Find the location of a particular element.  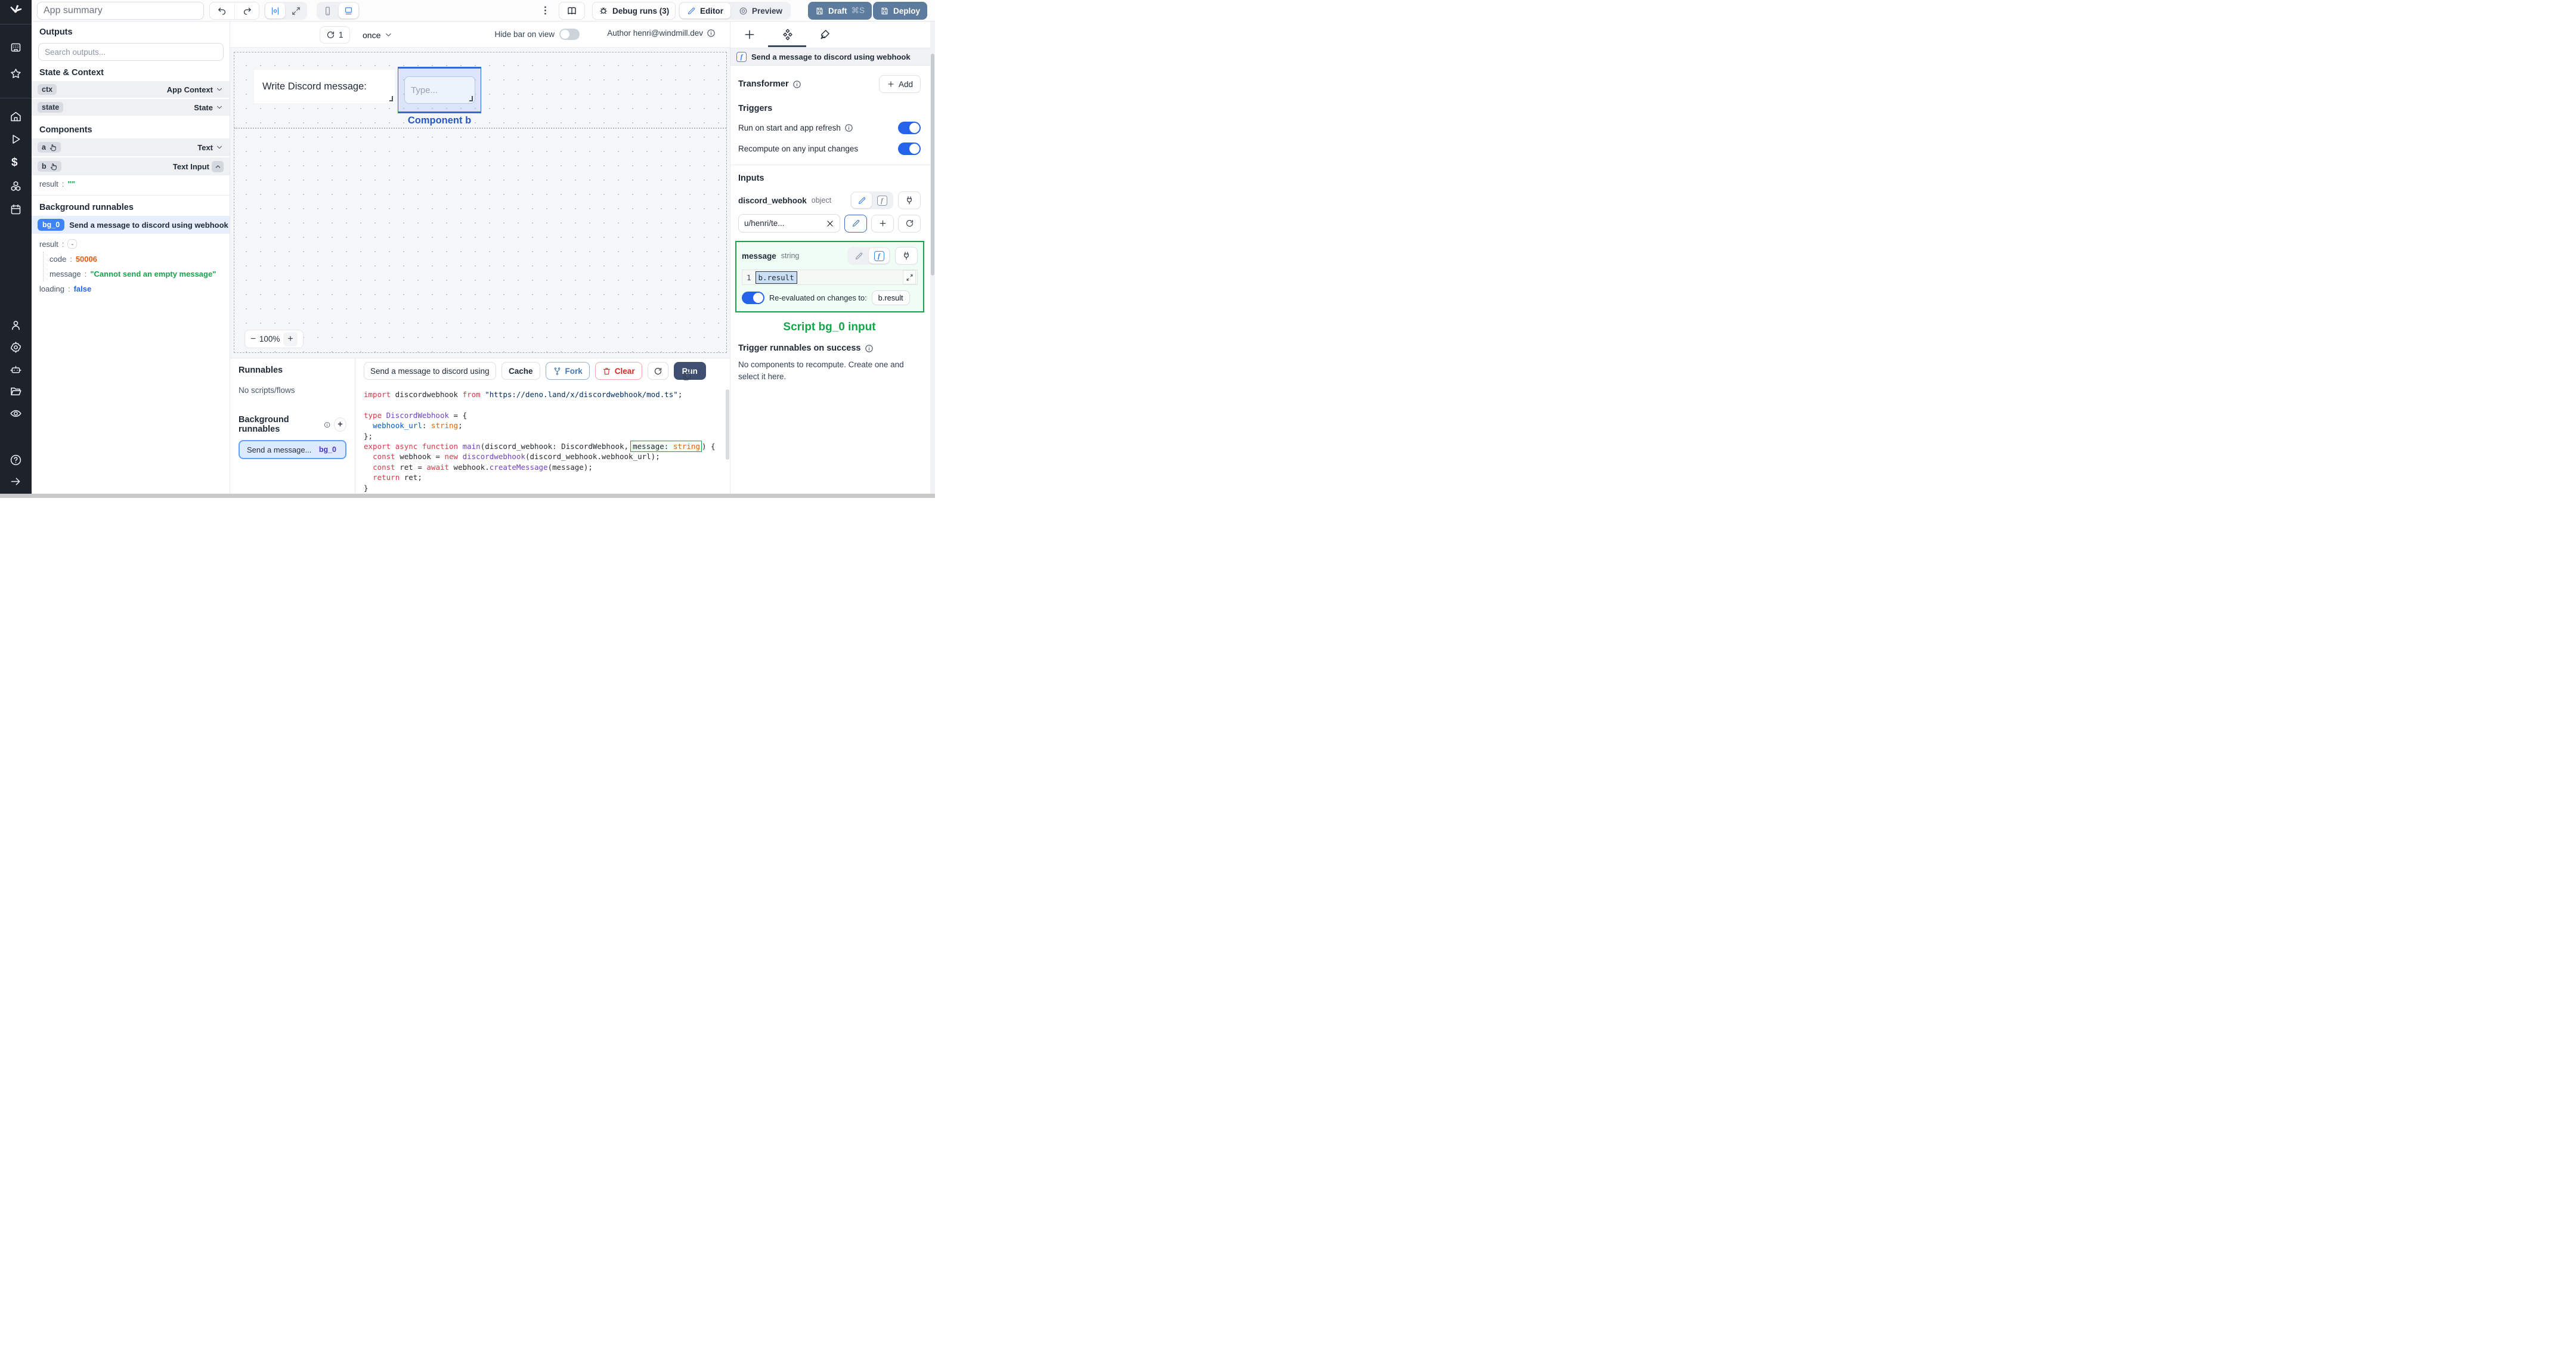

bg0-loading-row: loading: false is located at coordinates (131, 288).